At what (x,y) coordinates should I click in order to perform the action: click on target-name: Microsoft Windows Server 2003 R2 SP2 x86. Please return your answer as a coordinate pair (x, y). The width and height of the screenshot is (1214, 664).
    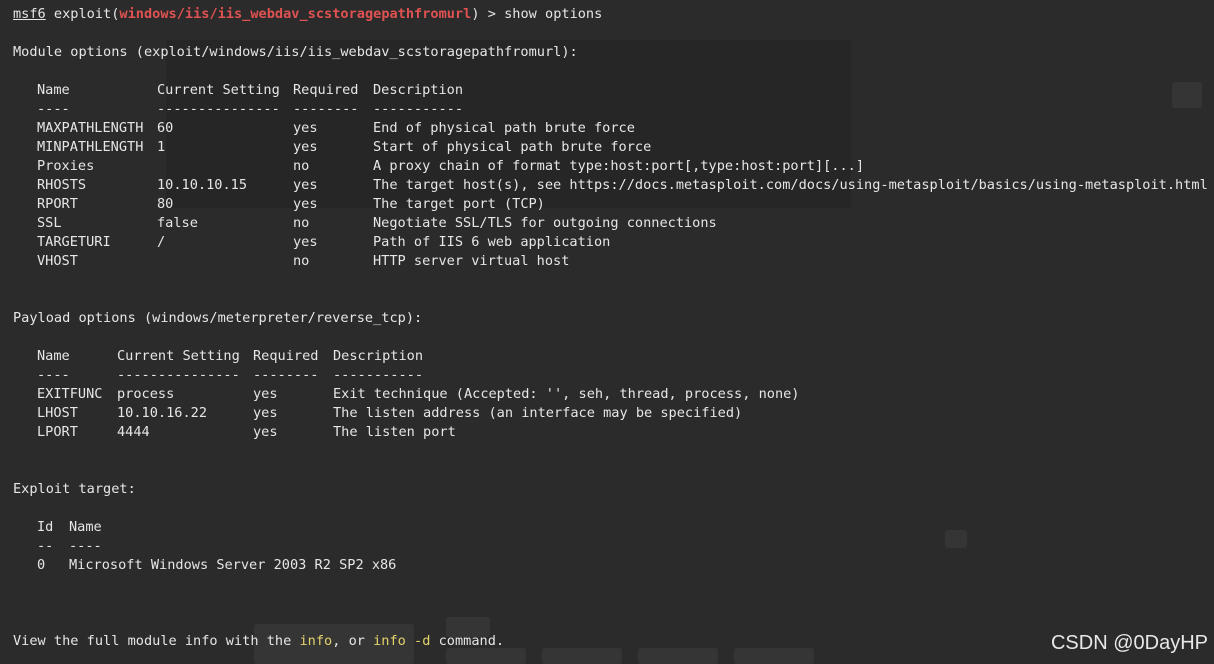
    Looking at the image, I should click on (233, 565).